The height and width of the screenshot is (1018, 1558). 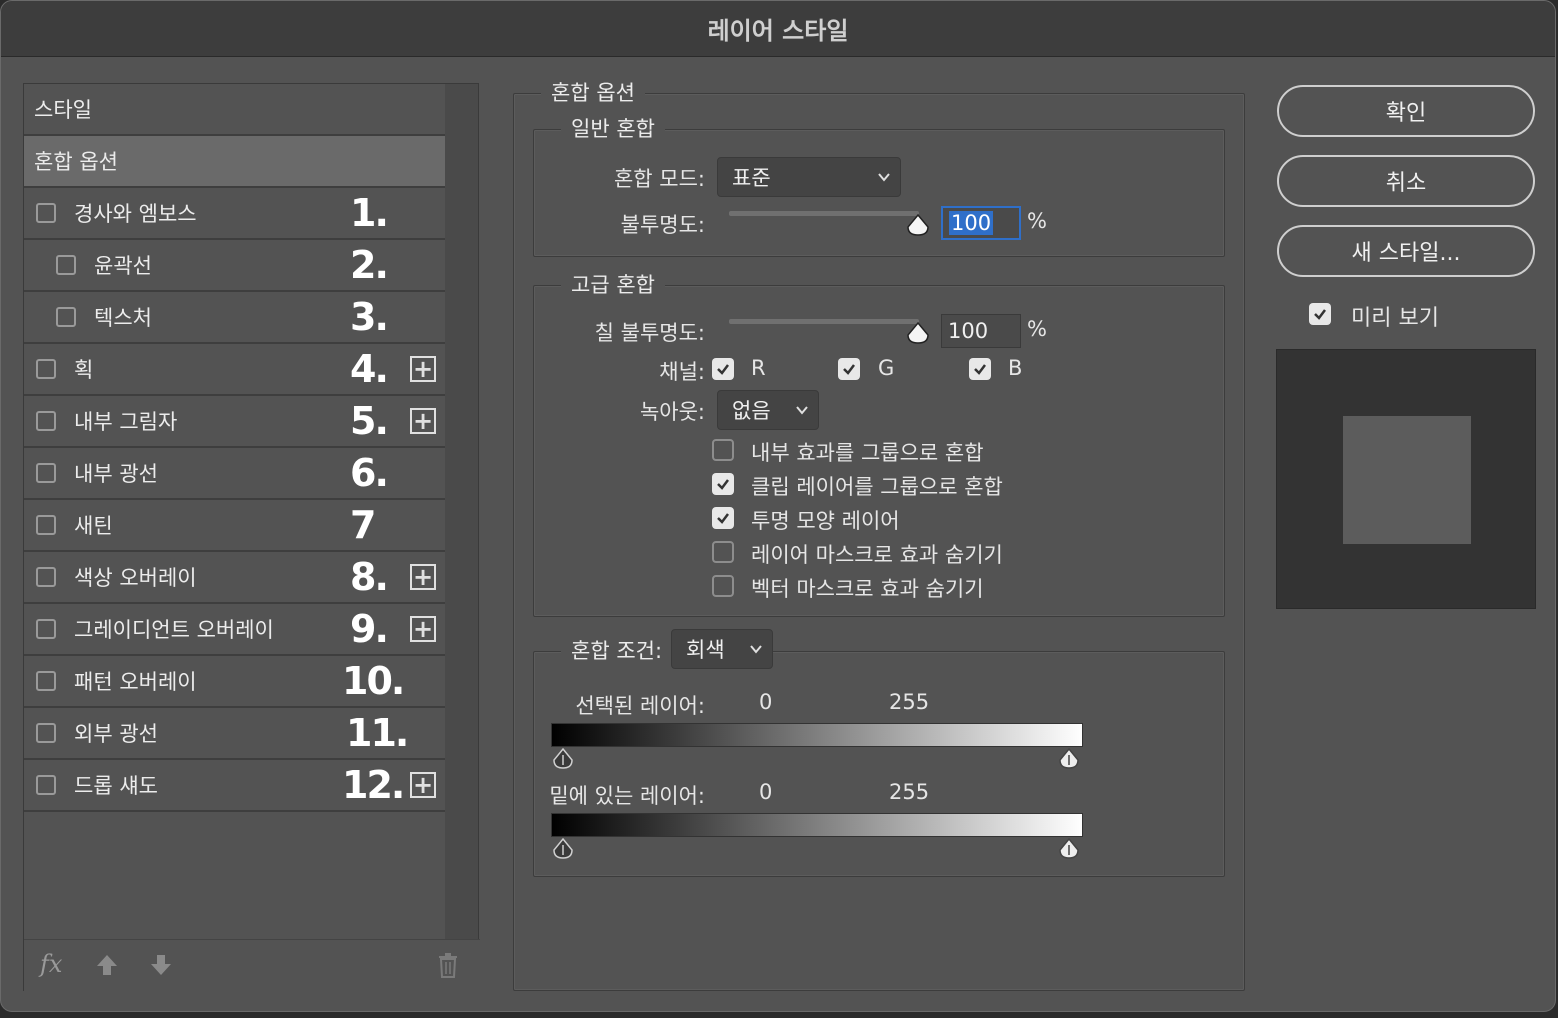 I want to click on blend-clipped-layers-checkbox, so click(x=723, y=484).